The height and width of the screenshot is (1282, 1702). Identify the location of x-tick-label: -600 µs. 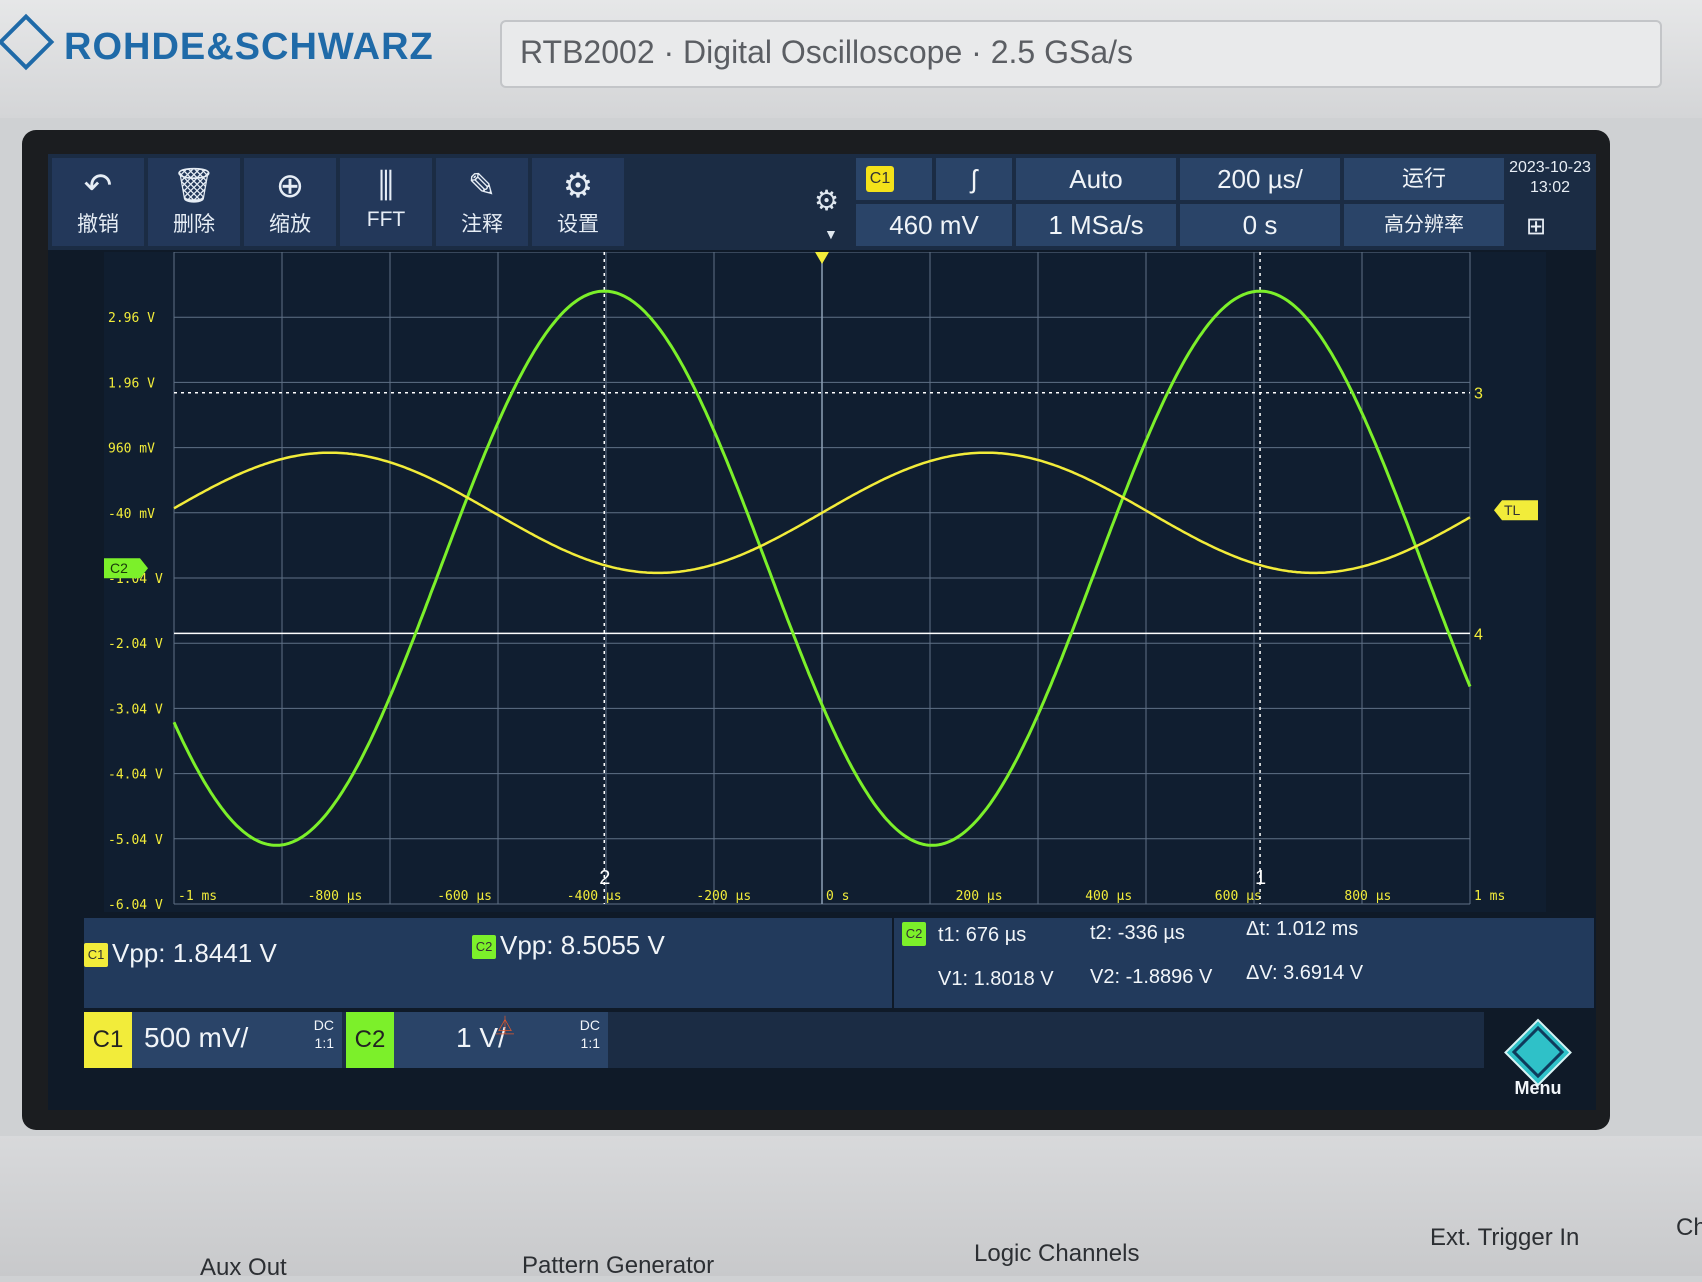
(464, 896).